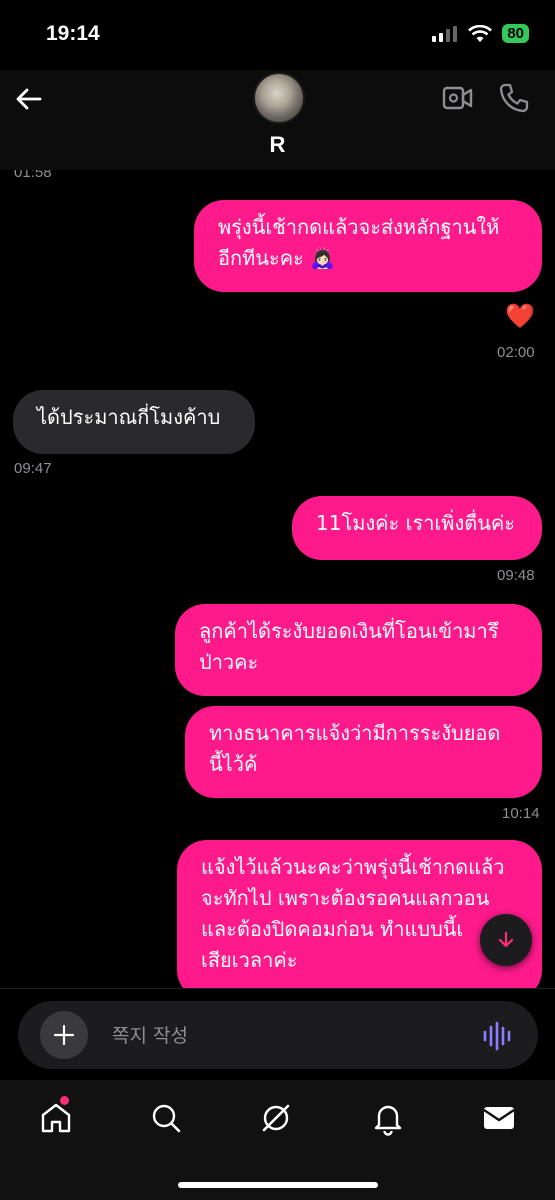 The width and height of the screenshot is (555, 1200). What do you see at coordinates (514, 98) in the screenshot?
I see `phone-icon` at bounding box center [514, 98].